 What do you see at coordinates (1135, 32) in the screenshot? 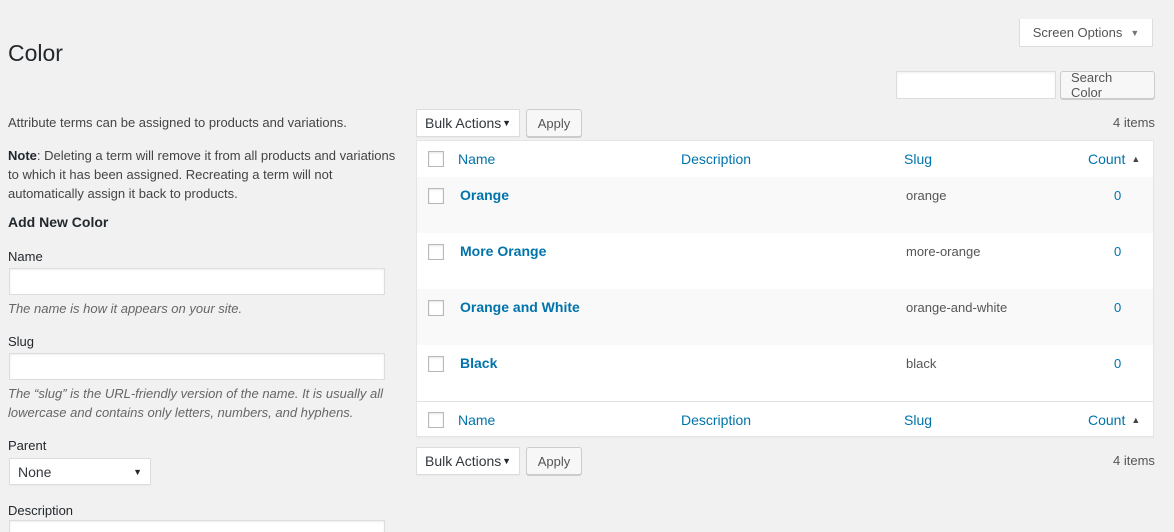
I see `caret-down-icon: ▼` at bounding box center [1135, 32].